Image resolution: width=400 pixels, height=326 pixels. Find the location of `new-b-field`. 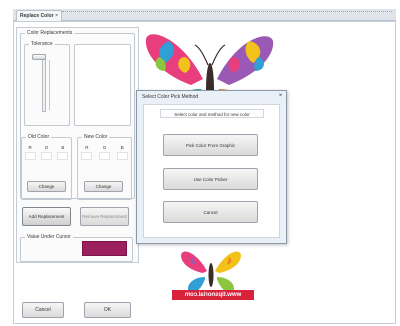

new-b-field is located at coordinates (122, 156).